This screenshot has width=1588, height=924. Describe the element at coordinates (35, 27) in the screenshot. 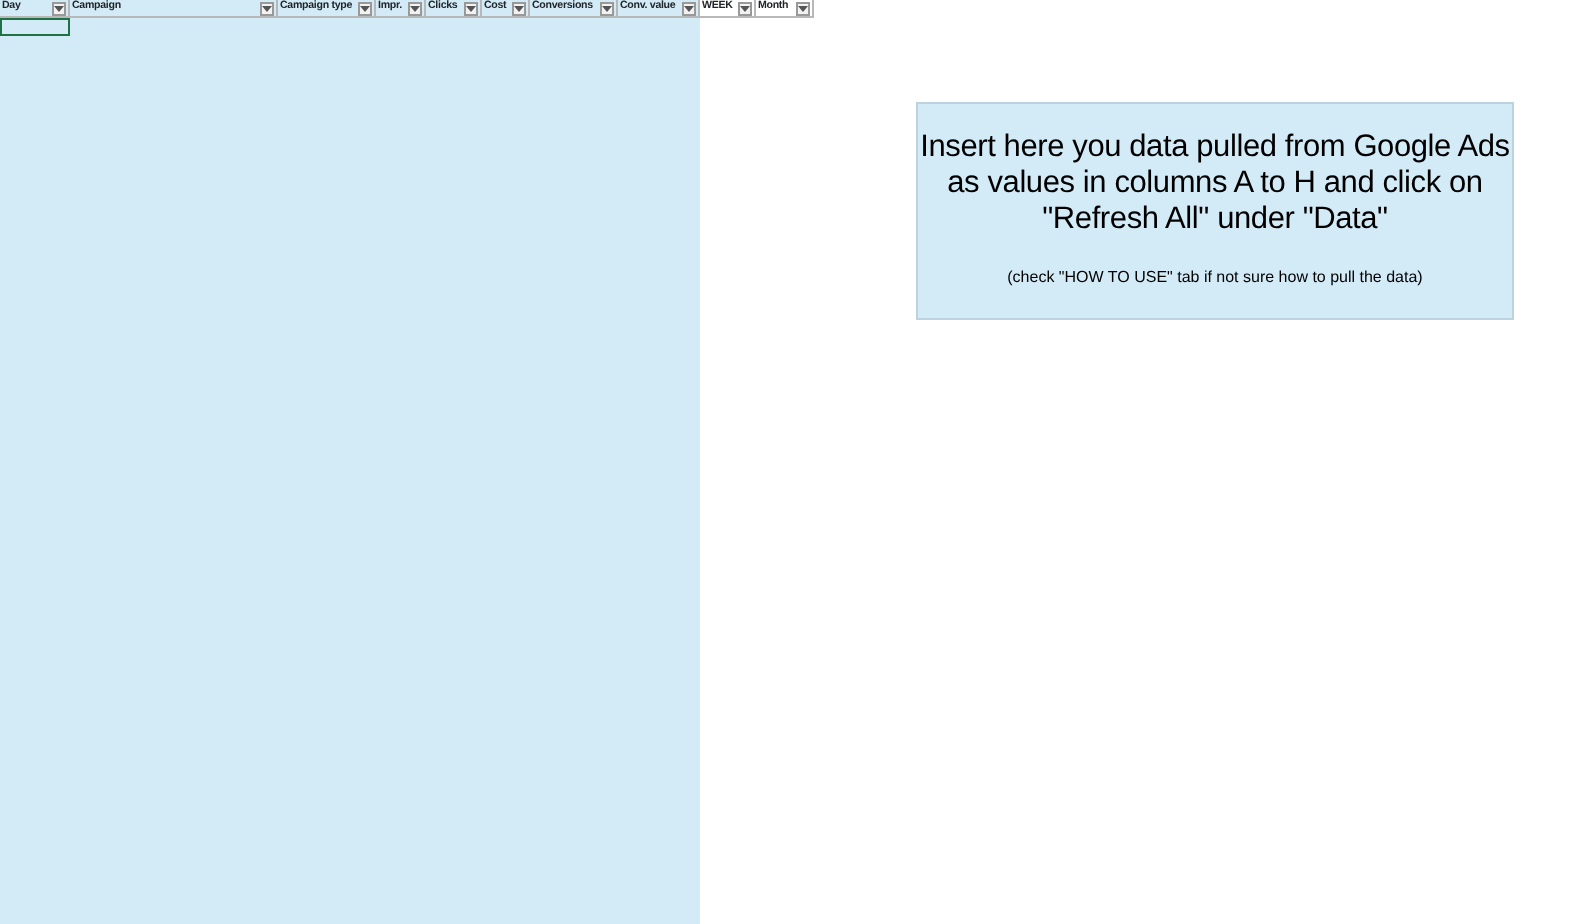

I see `selected-cell` at that location.